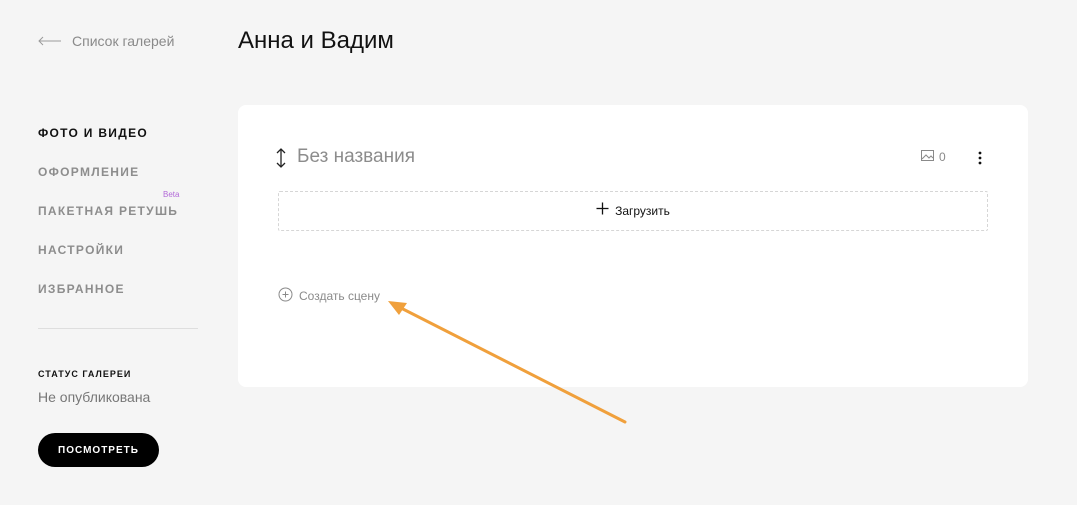 This screenshot has width=1077, height=505. Describe the element at coordinates (316, 40) in the screenshot. I see `page-title: Анна и Вадим` at that location.